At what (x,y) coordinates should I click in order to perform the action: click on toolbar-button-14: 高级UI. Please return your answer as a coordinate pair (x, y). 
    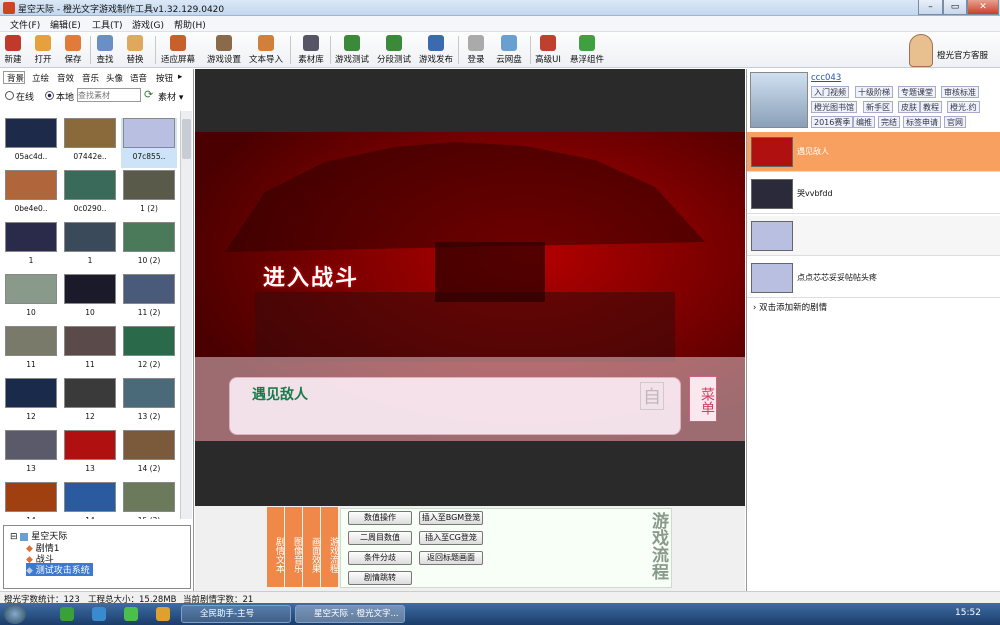
    Looking at the image, I should click on (548, 50).